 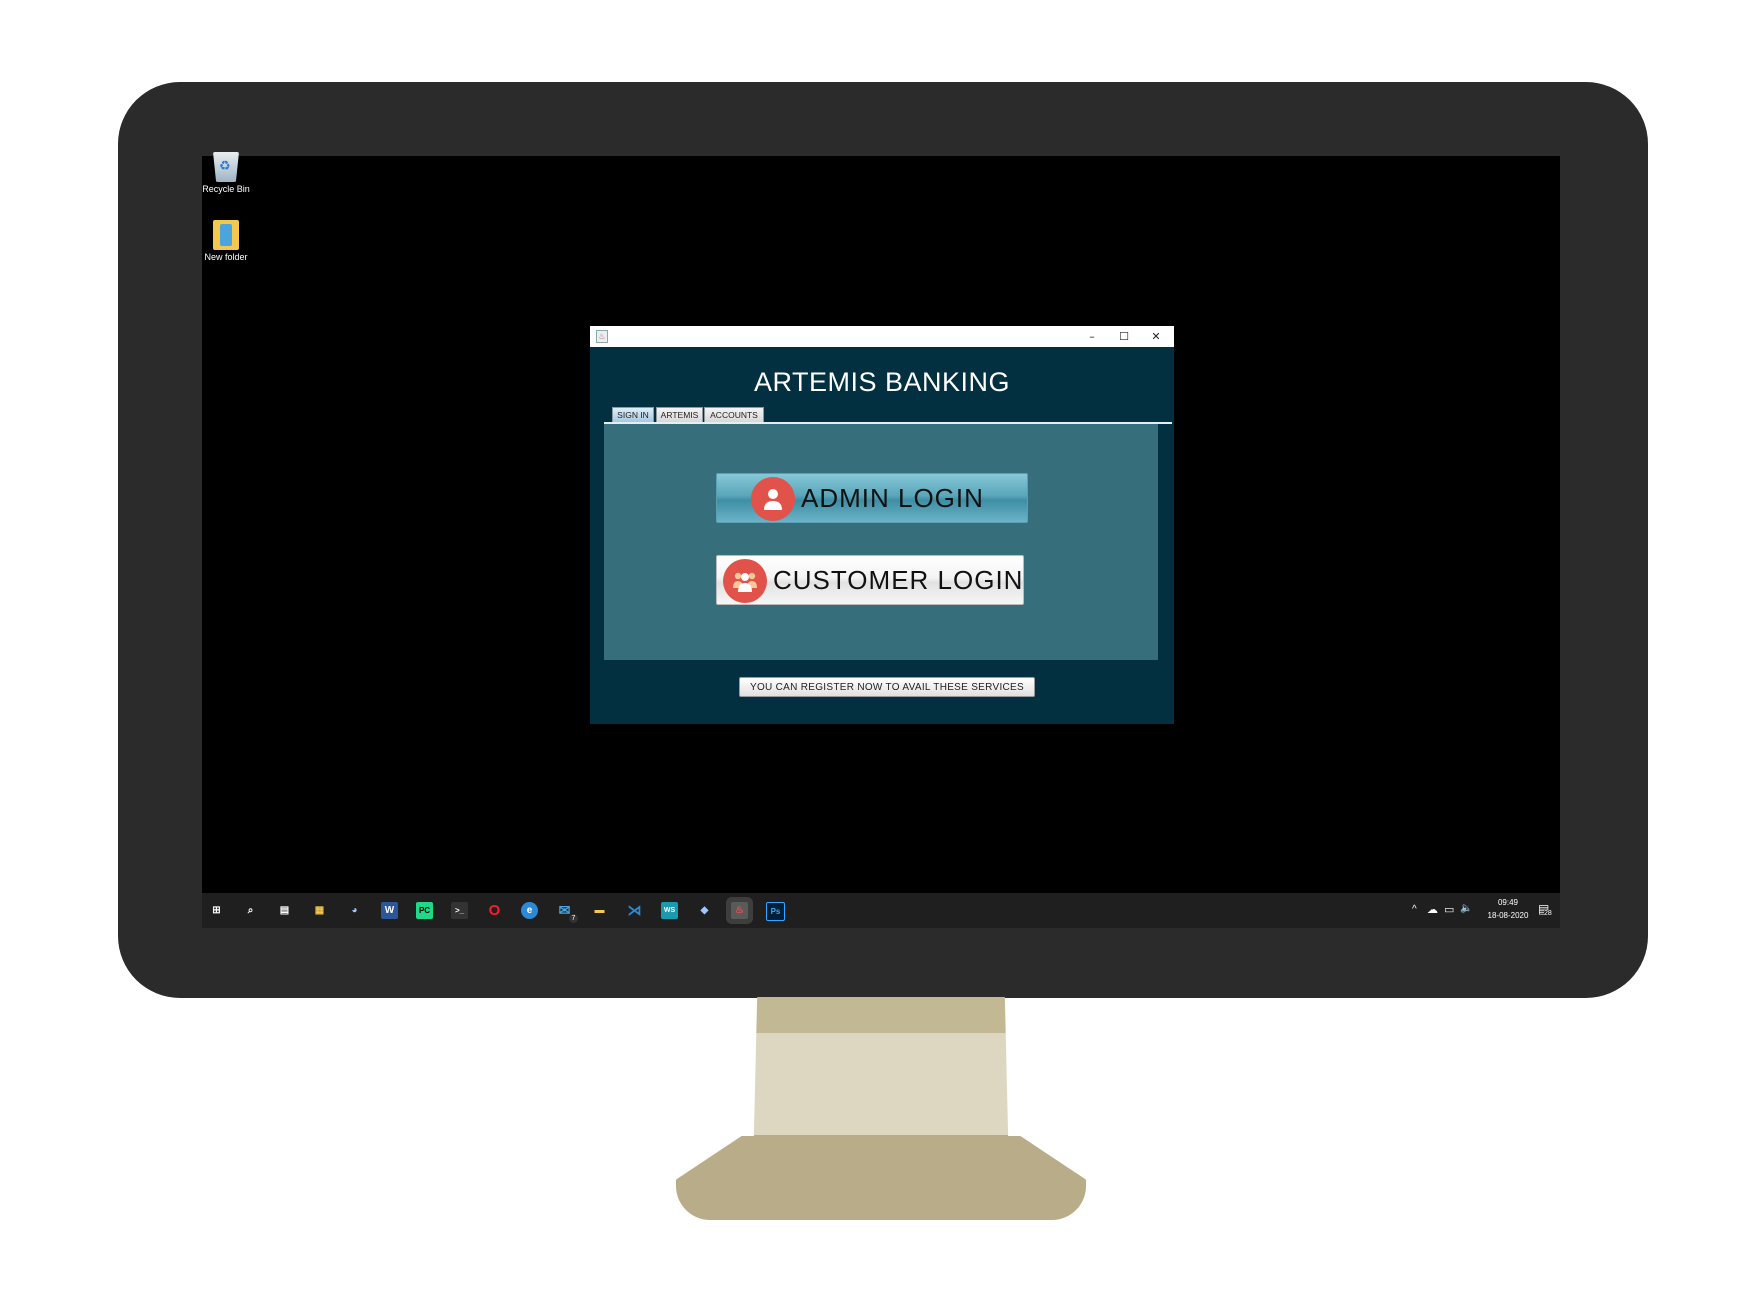 What do you see at coordinates (1449, 909) in the screenshot?
I see `network-icon: ▭` at bounding box center [1449, 909].